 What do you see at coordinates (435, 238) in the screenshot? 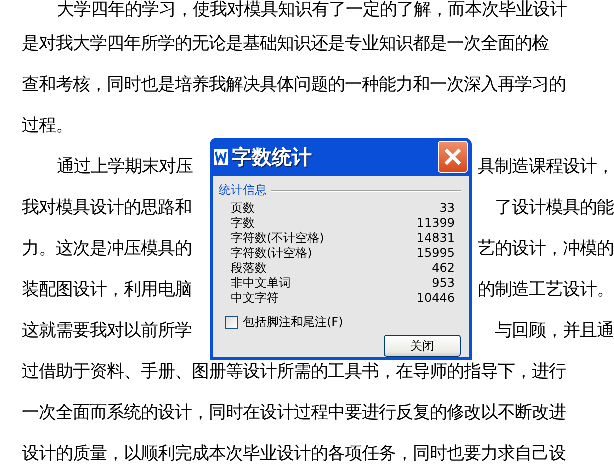
I see `stat-value: 14831` at bounding box center [435, 238].